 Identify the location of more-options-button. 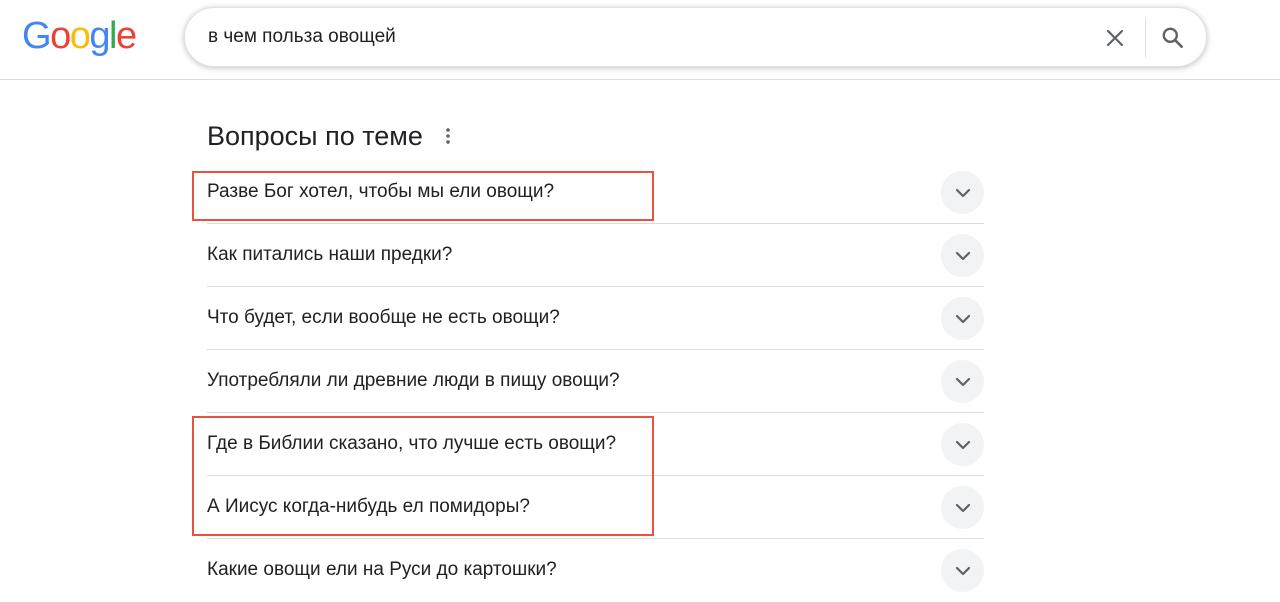
(448, 136).